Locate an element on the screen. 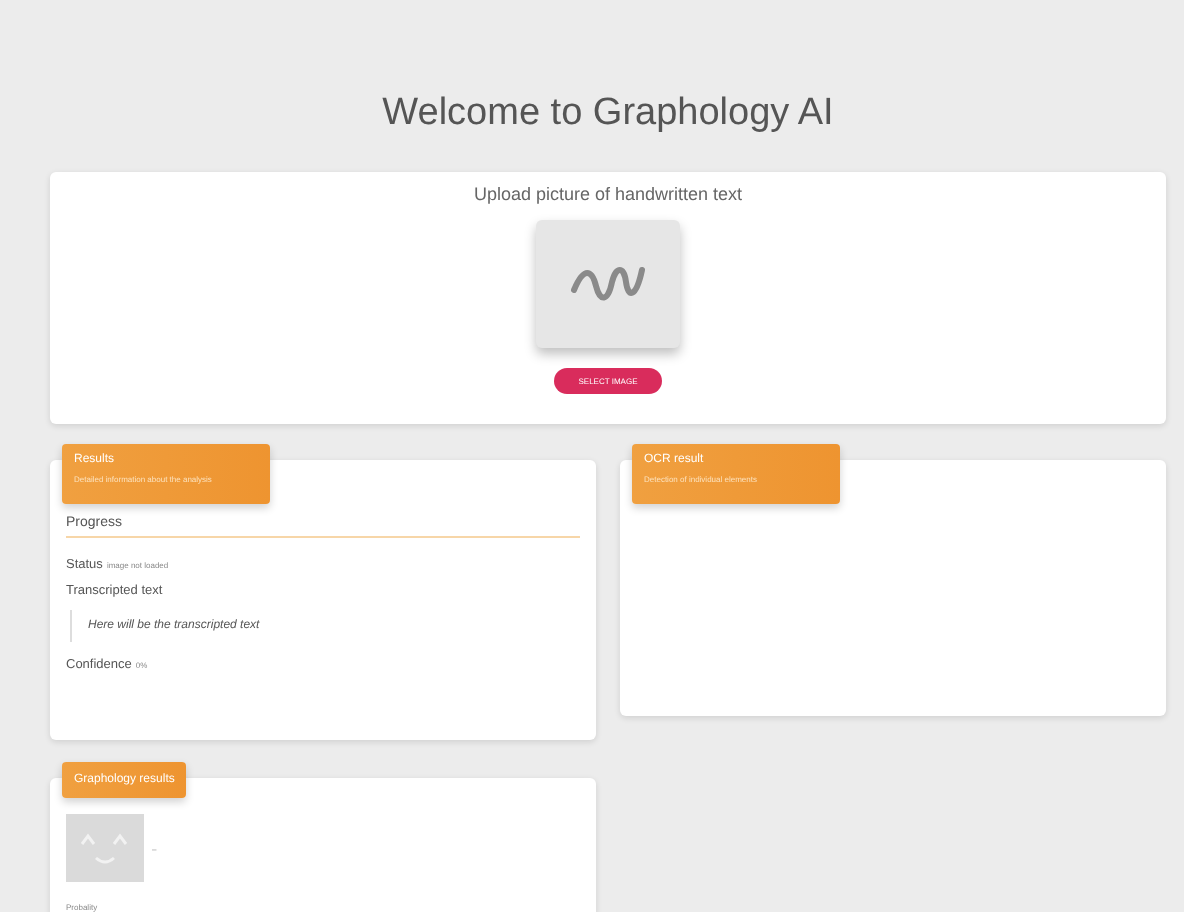 The height and width of the screenshot is (912, 1184). smiley-icon is located at coordinates (105, 848).